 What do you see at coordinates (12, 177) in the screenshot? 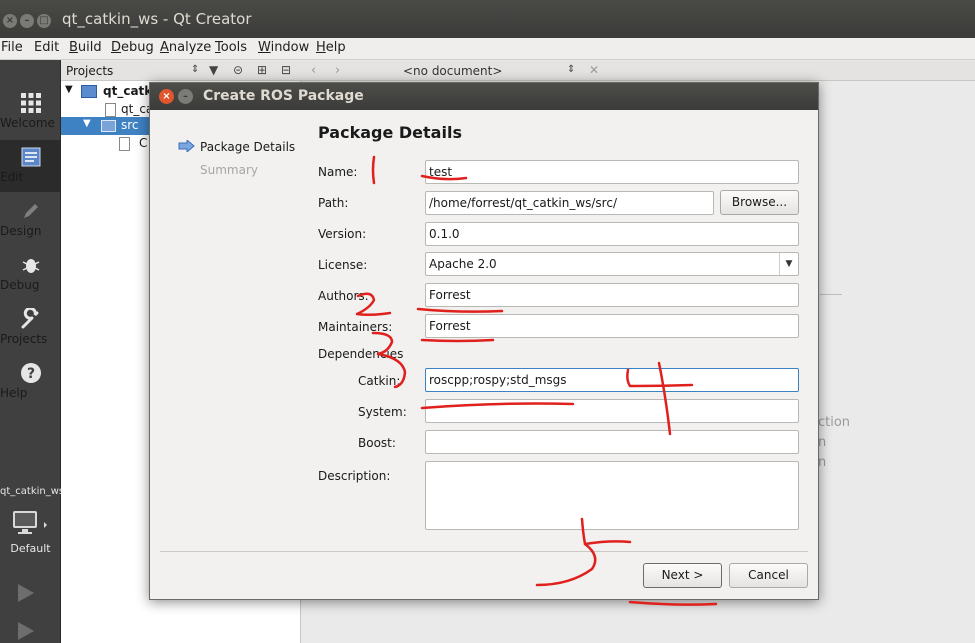
I see `mode-label: Edit` at bounding box center [12, 177].